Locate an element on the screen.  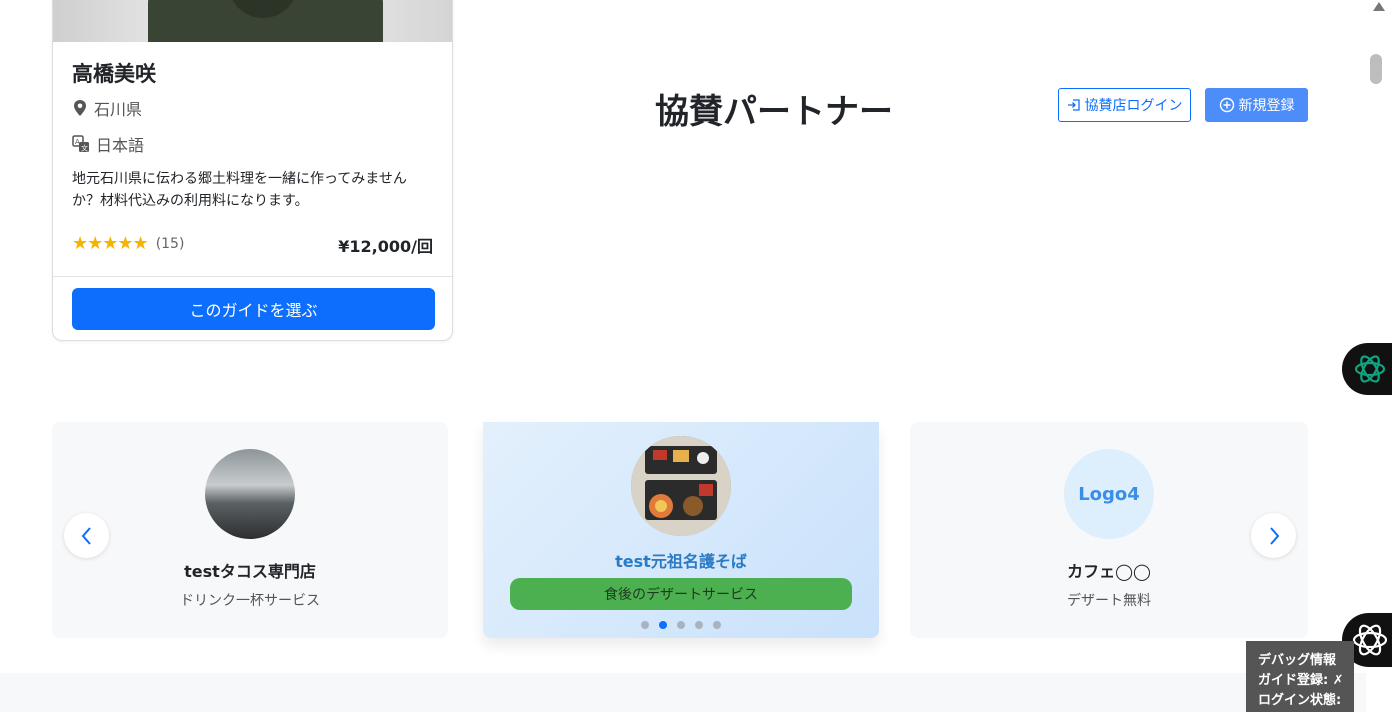
guide-language-row: A 文 日本語 is located at coordinates (108, 144).